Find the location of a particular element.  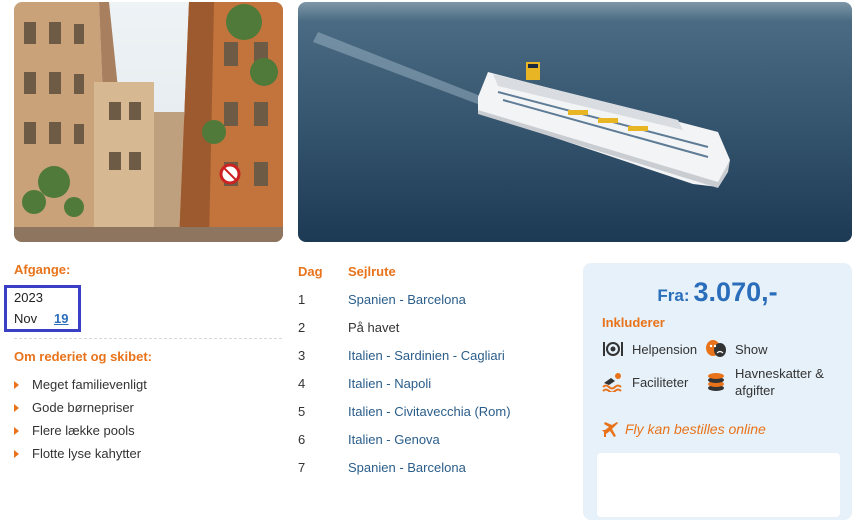

departures-label: Afgange: is located at coordinates (42, 269).